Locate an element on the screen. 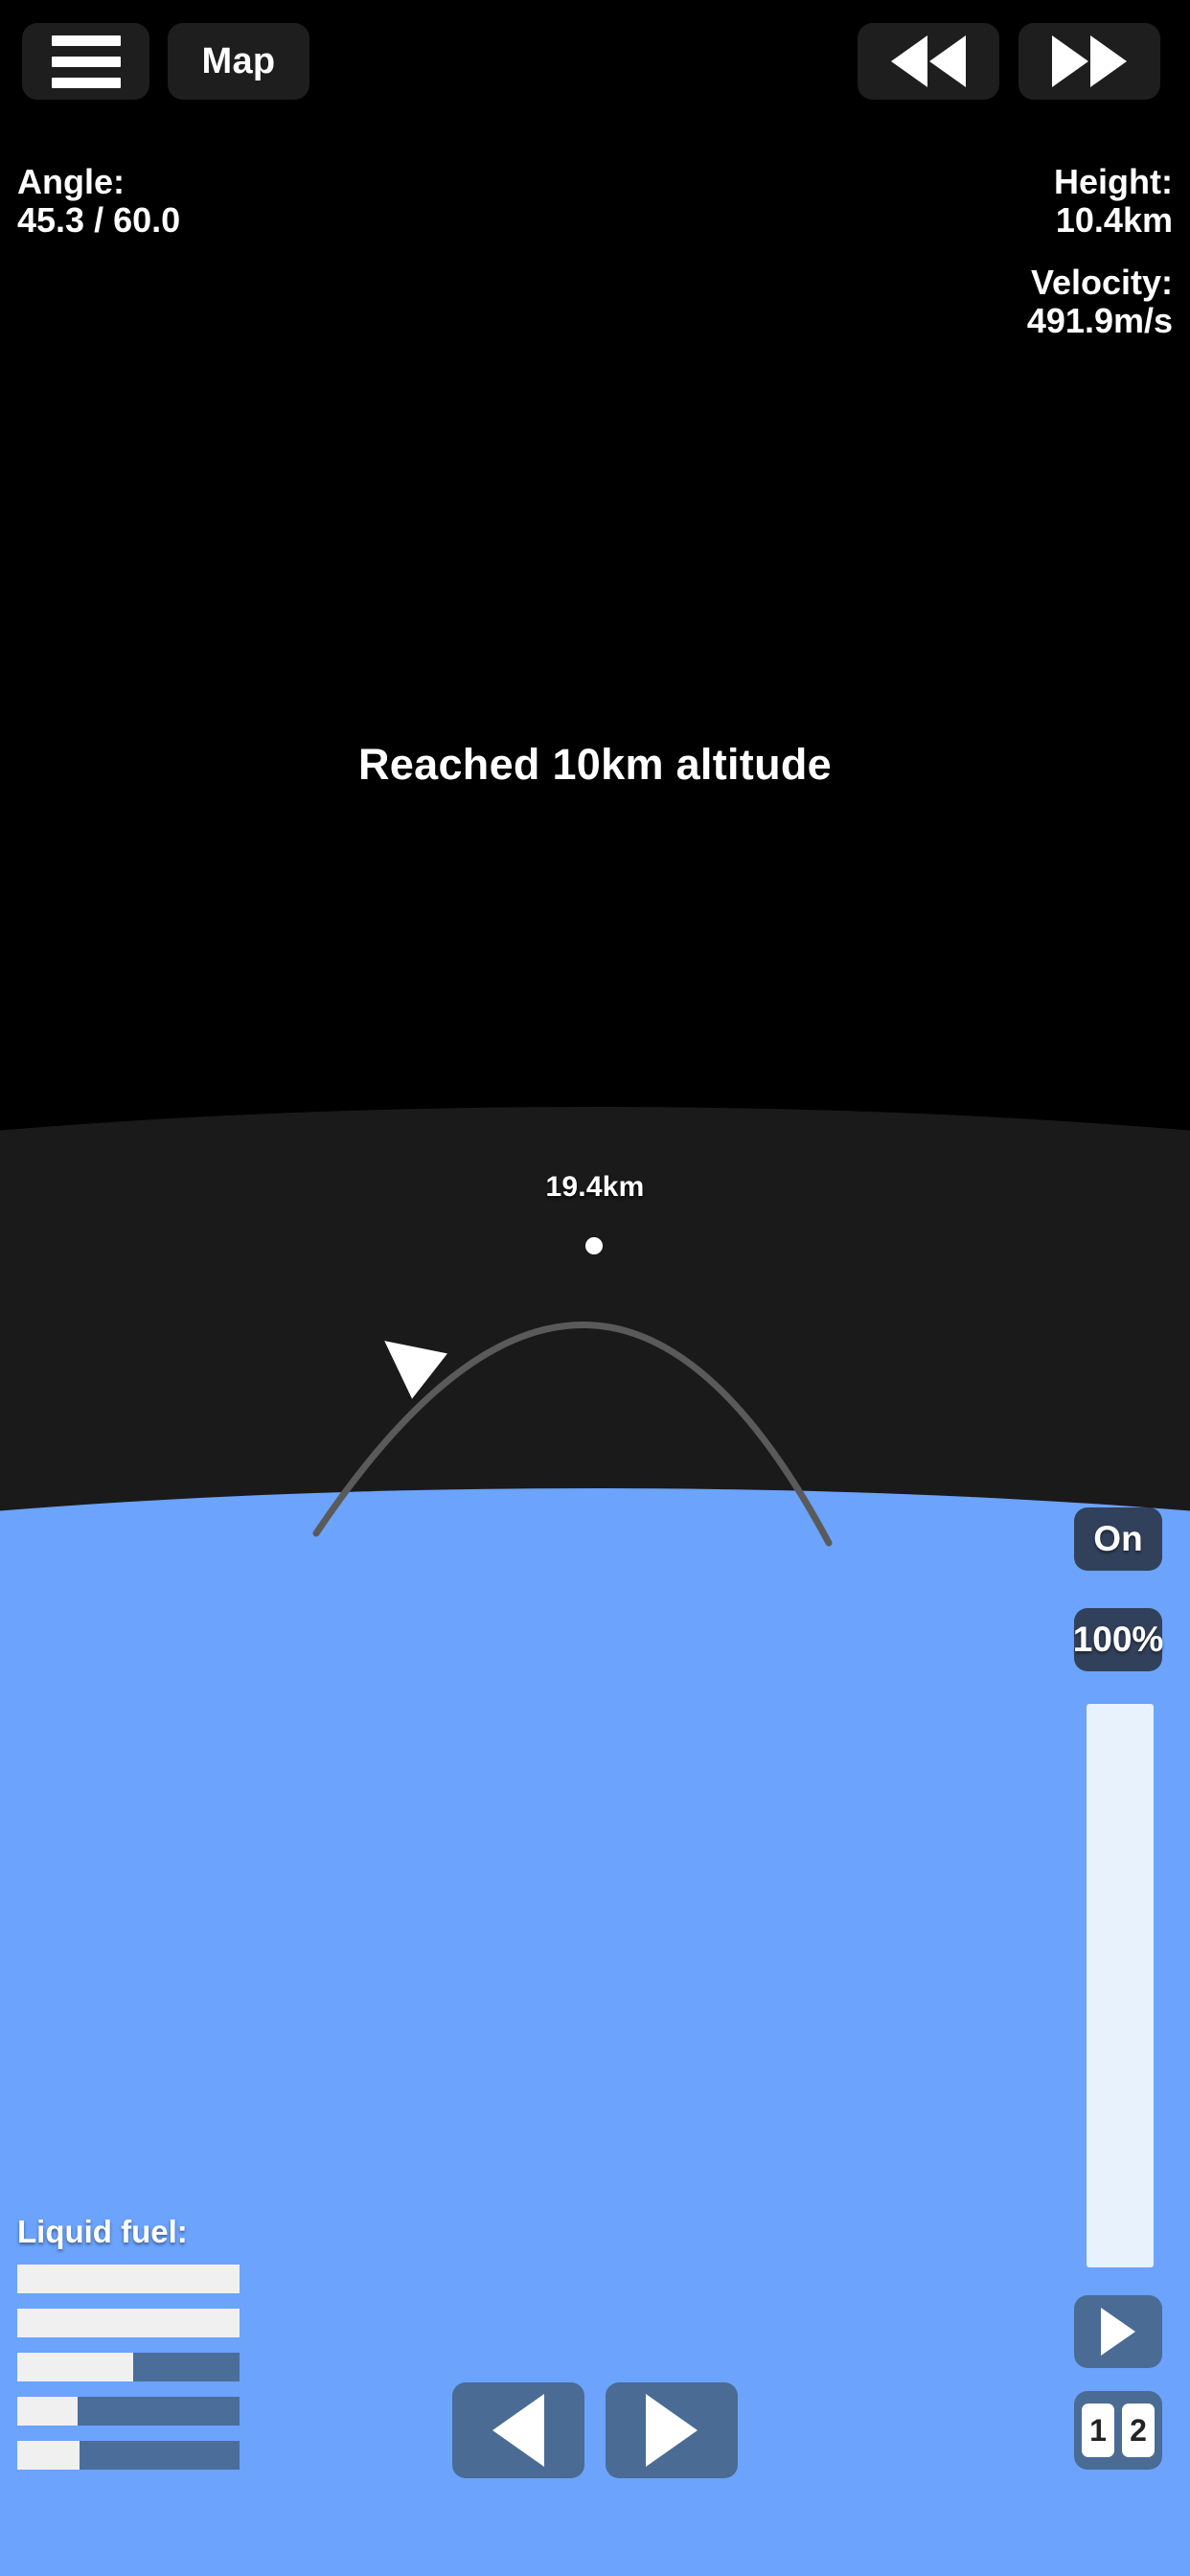 The height and width of the screenshot is (2576, 1190). hamburger-menu-icon is located at coordinates (86, 61).